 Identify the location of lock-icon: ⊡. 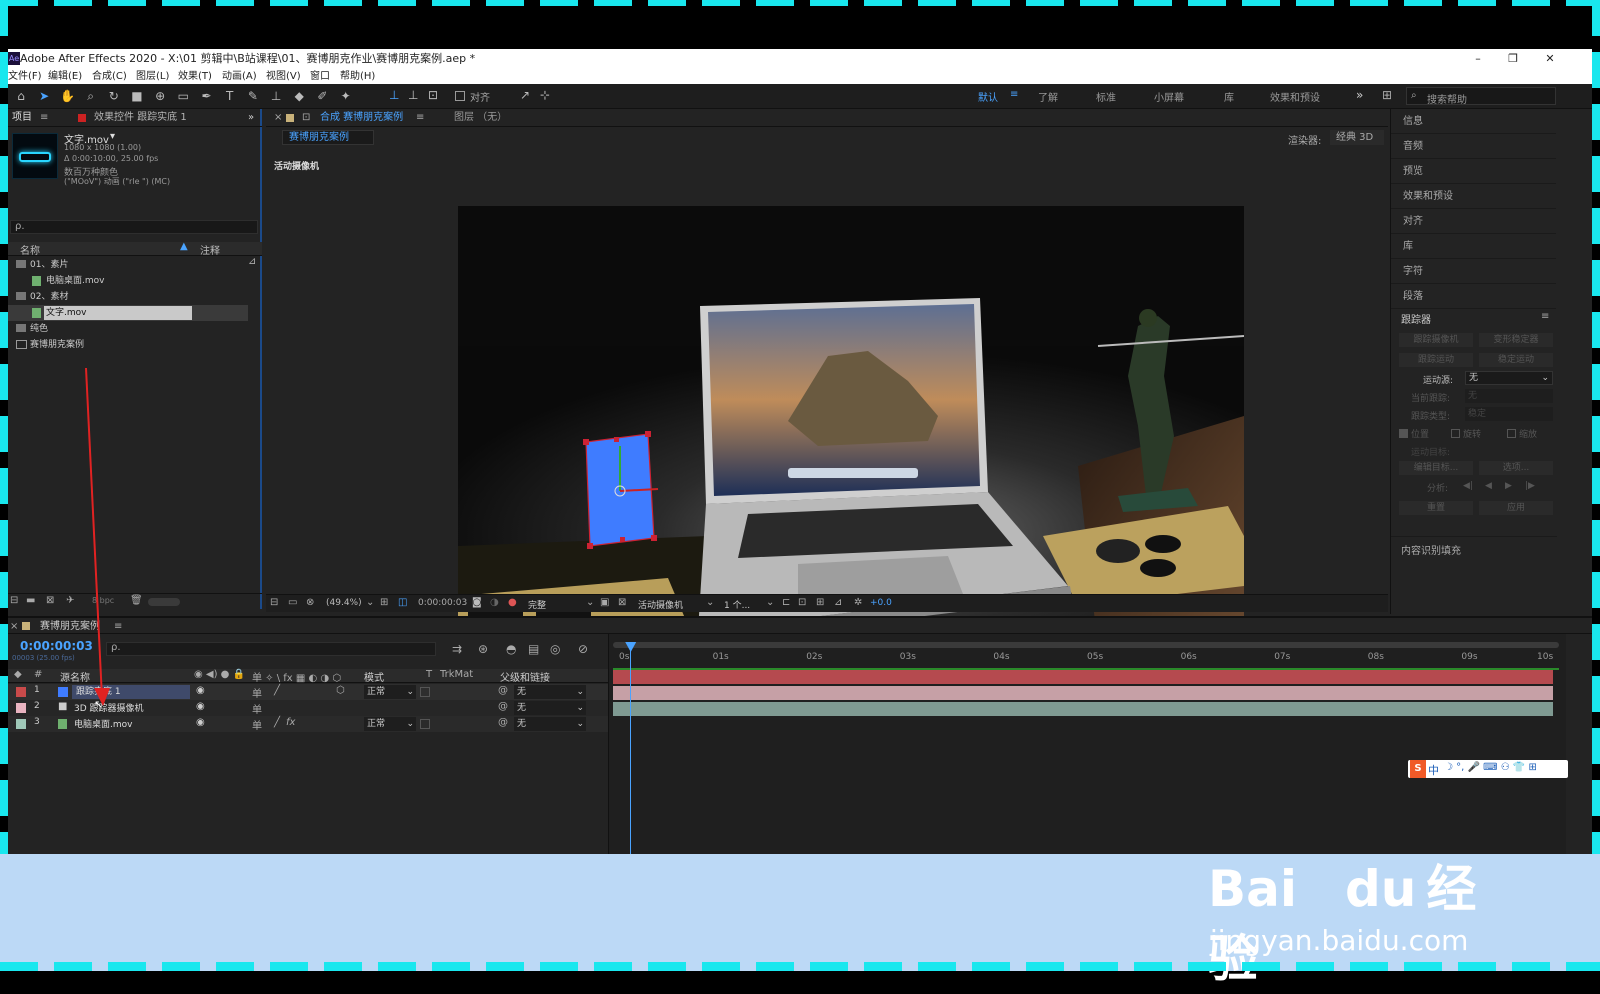
(306, 118).